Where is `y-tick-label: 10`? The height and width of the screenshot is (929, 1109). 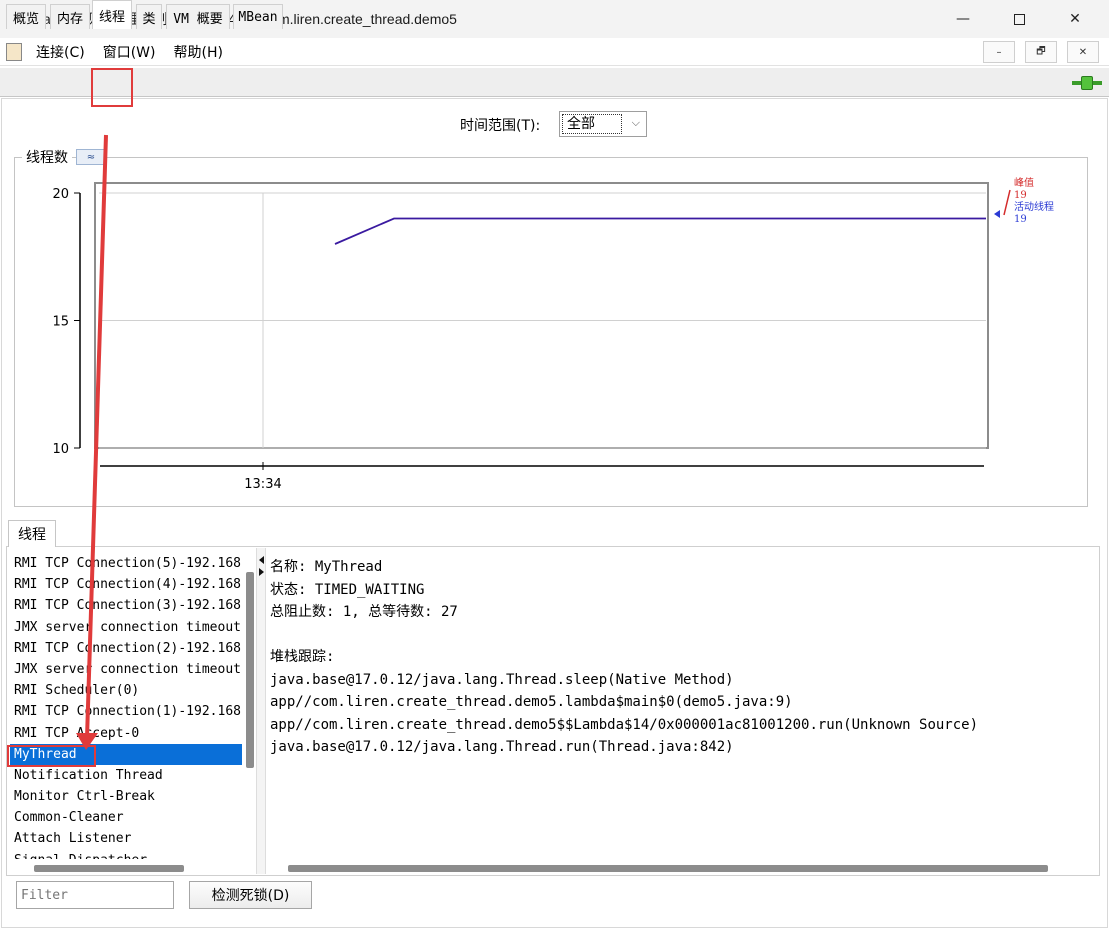
y-tick-label: 10 is located at coordinates (60, 449).